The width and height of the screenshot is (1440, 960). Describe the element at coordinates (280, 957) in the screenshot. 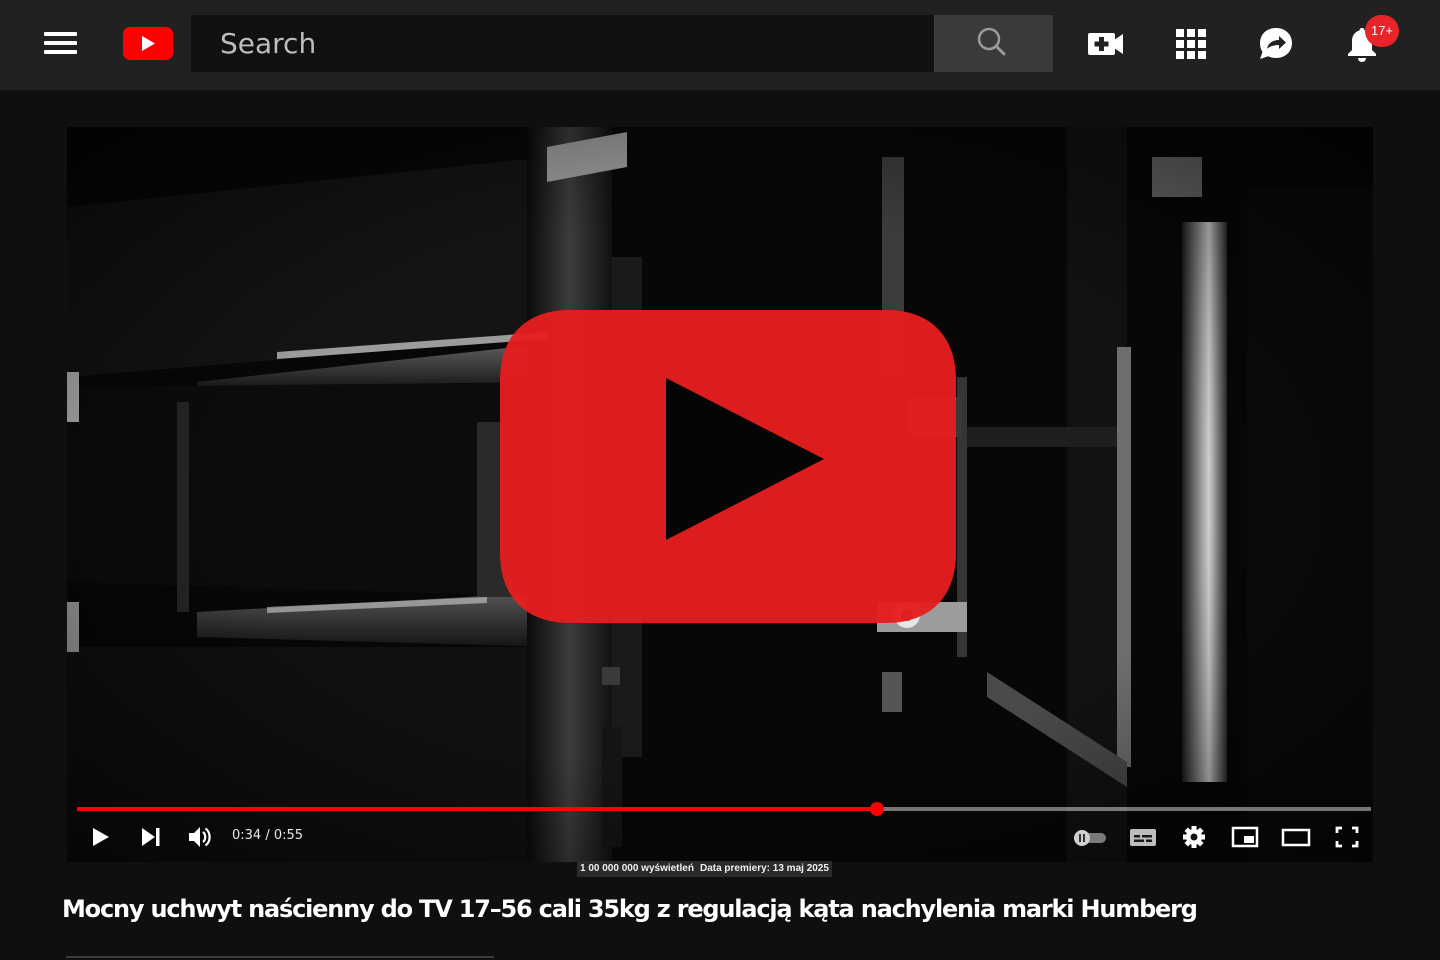

I see `divider` at that location.